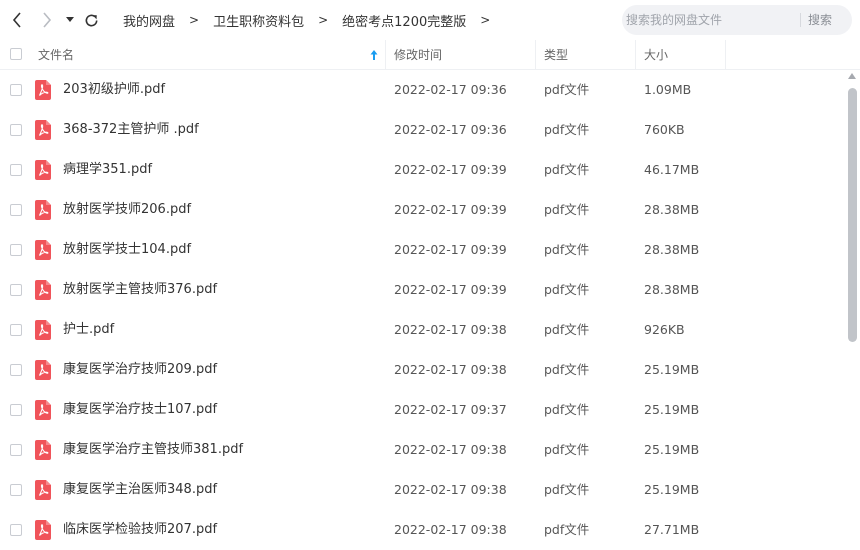  I want to click on refresh-button, so click(91, 20).